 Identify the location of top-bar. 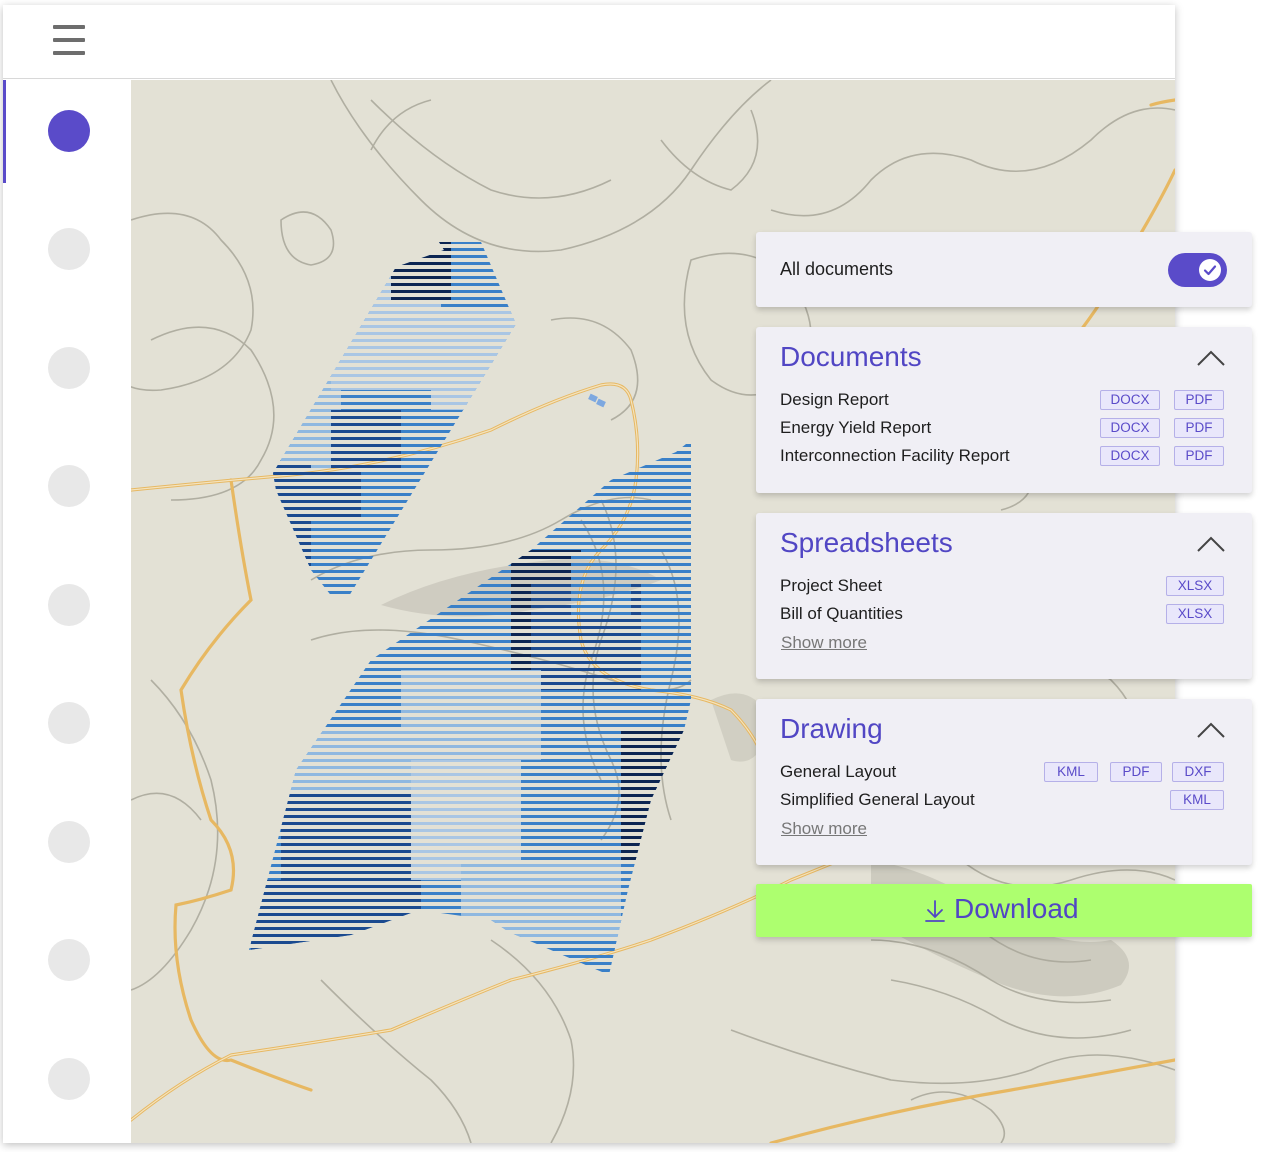
(589, 42).